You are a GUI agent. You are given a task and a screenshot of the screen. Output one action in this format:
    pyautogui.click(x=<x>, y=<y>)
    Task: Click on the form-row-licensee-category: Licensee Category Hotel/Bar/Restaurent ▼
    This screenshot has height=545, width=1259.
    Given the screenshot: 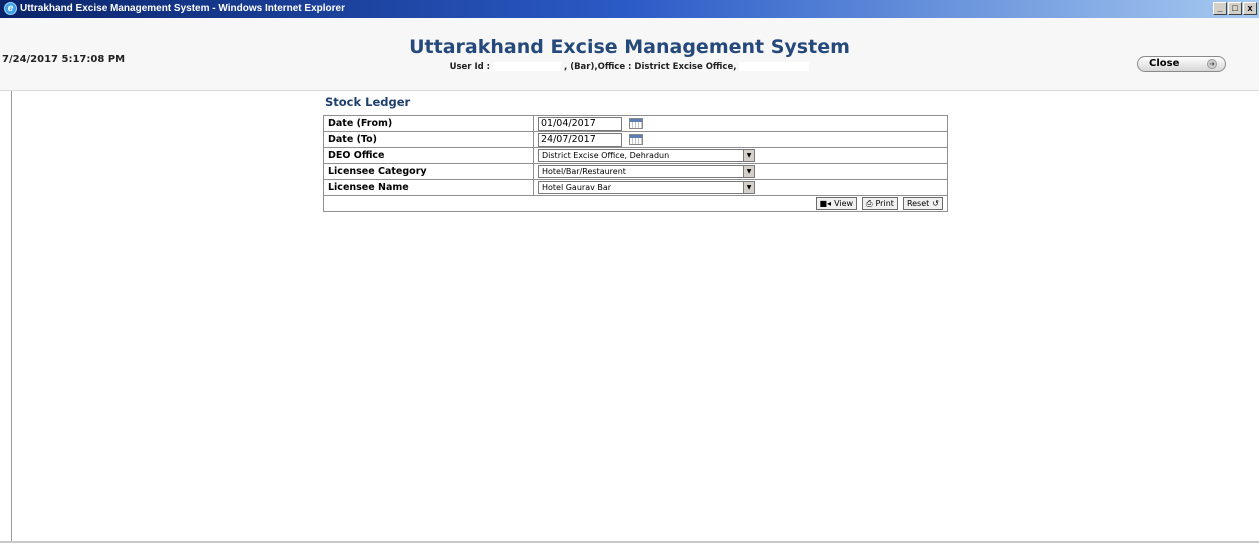 What is the action you would take?
    pyautogui.click(x=635, y=171)
    